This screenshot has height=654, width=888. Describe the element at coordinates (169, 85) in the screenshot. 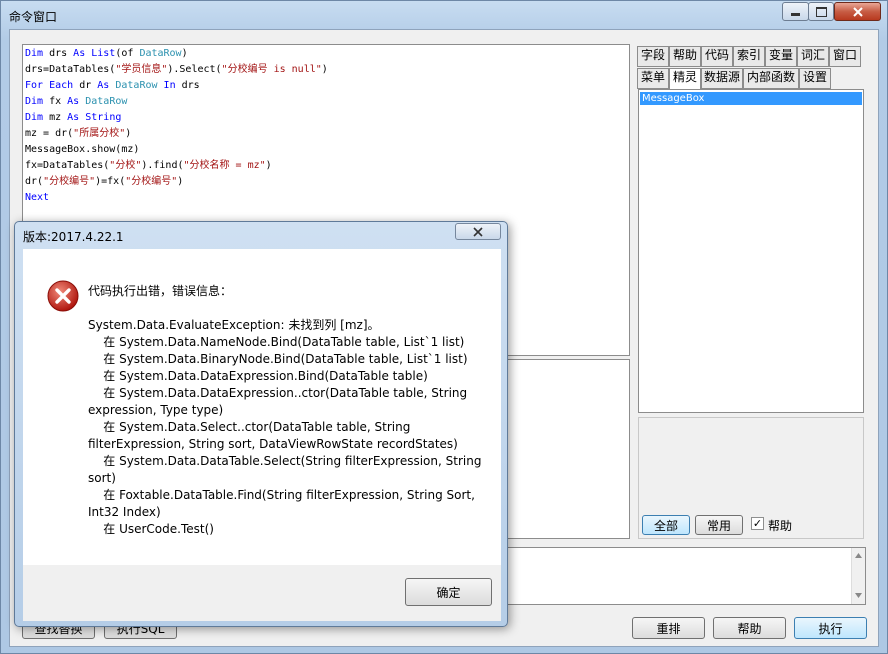

I see `code-token: In` at that location.